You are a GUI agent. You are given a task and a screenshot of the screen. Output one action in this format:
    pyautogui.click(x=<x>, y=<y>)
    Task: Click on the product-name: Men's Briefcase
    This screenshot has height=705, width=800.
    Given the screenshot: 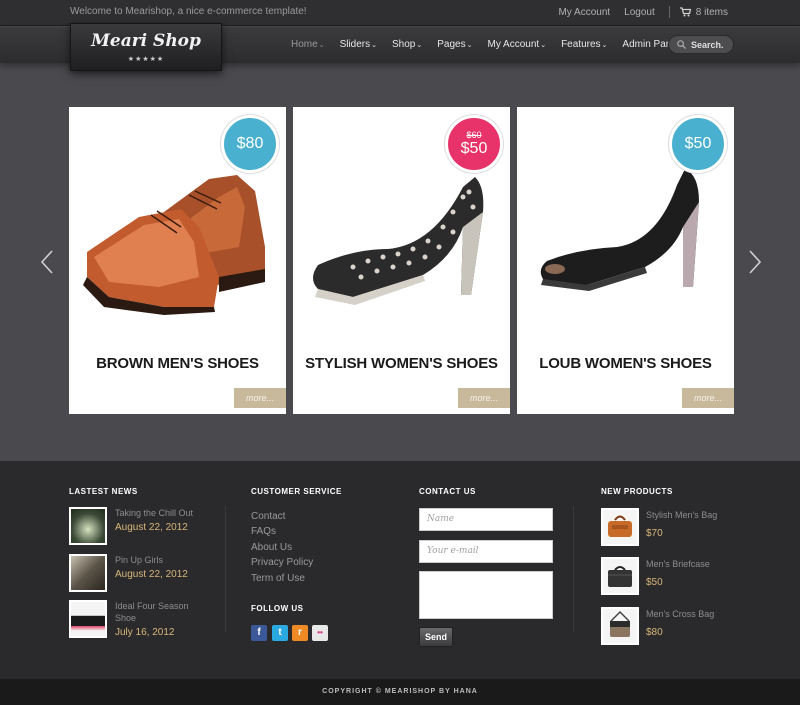 What is the action you would take?
    pyautogui.click(x=678, y=564)
    